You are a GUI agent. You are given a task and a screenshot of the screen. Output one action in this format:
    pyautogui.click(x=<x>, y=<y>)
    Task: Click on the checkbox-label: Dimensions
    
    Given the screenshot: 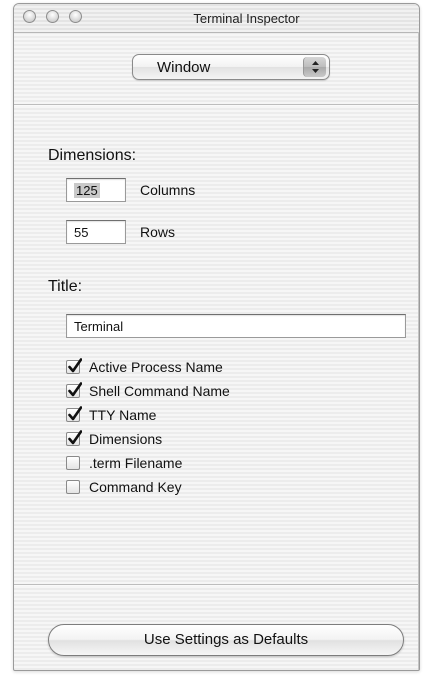 What is the action you would take?
    pyautogui.click(x=125, y=439)
    